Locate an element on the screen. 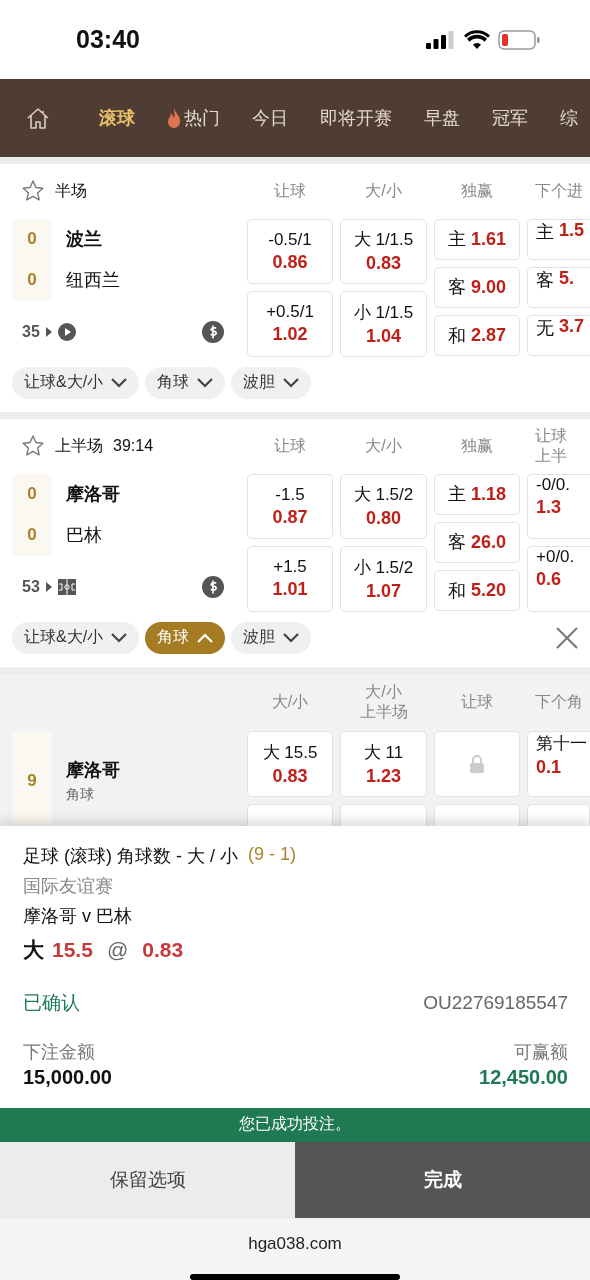  column-header: 下个进 is located at coordinates (559, 191).